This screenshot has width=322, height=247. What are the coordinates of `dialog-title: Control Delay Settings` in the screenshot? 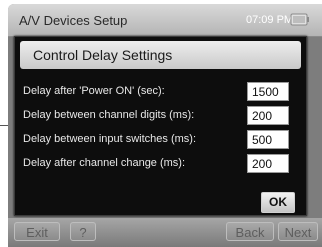 It's located at (103, 55).